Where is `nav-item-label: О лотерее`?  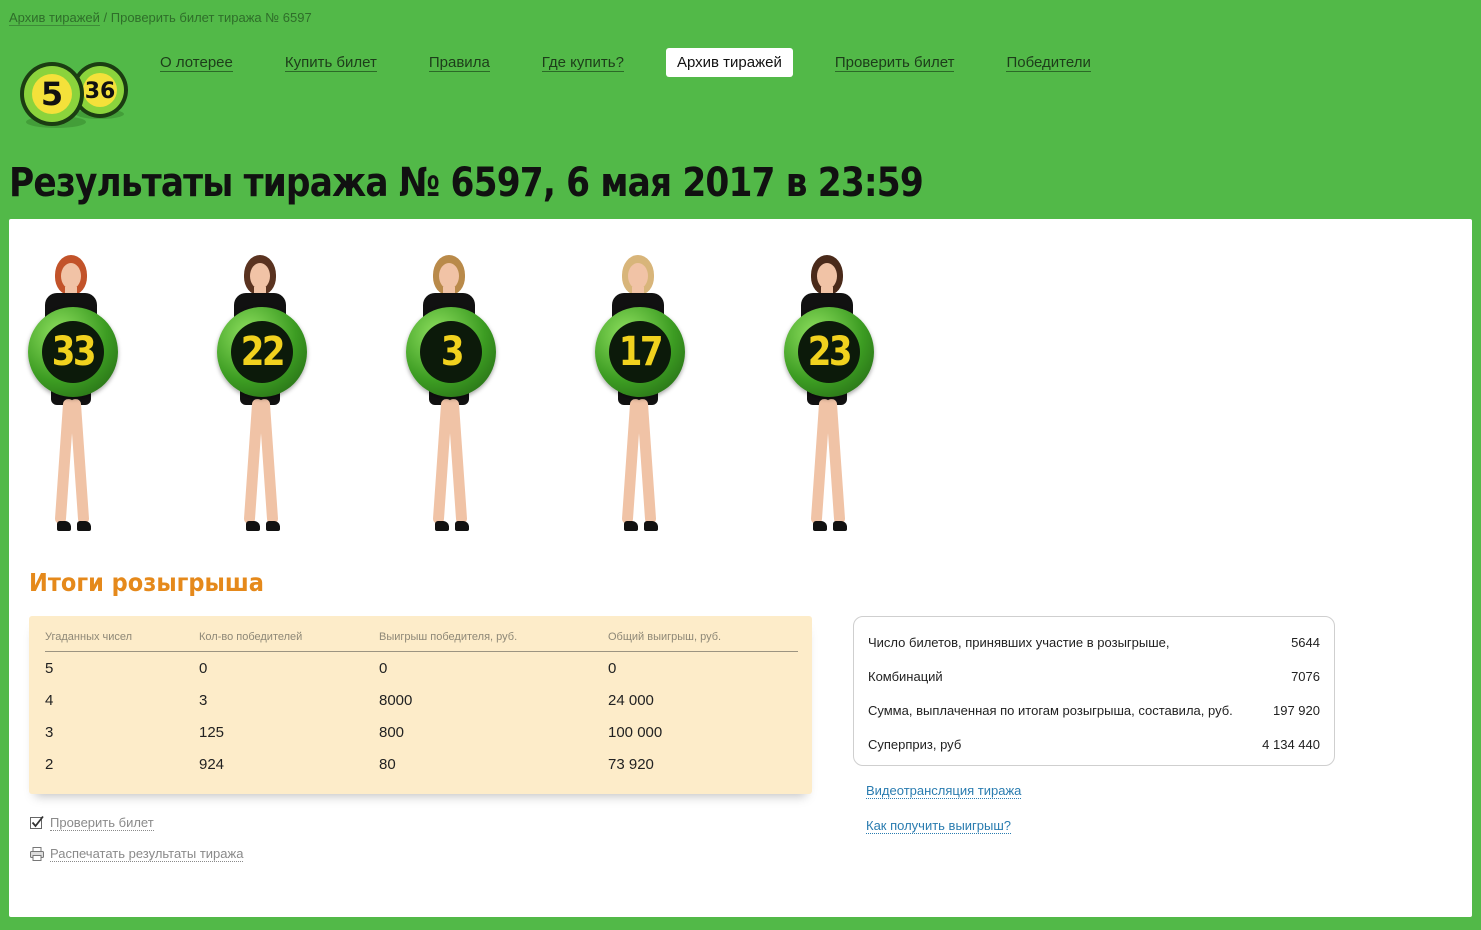
nav-item-label: О лотерее is located at coordinates (196, 63).